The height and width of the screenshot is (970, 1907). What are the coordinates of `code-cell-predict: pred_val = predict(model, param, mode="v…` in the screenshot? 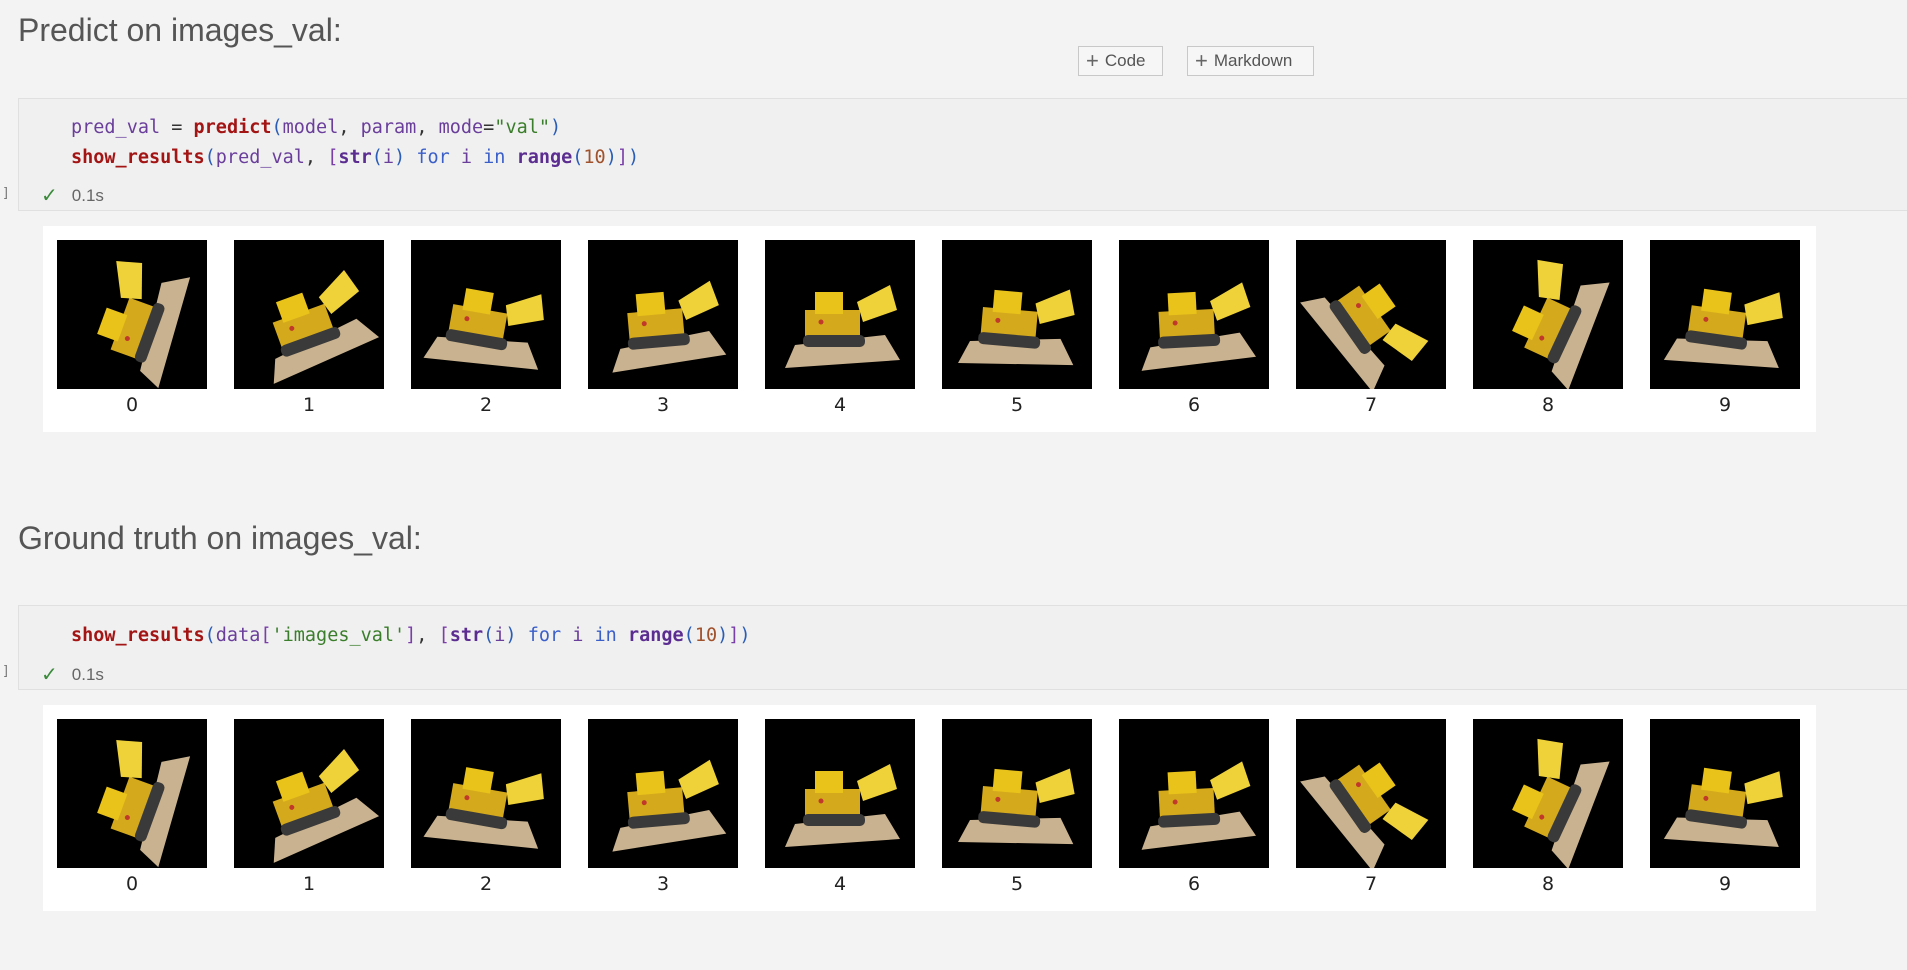 It's located at (962, 154).